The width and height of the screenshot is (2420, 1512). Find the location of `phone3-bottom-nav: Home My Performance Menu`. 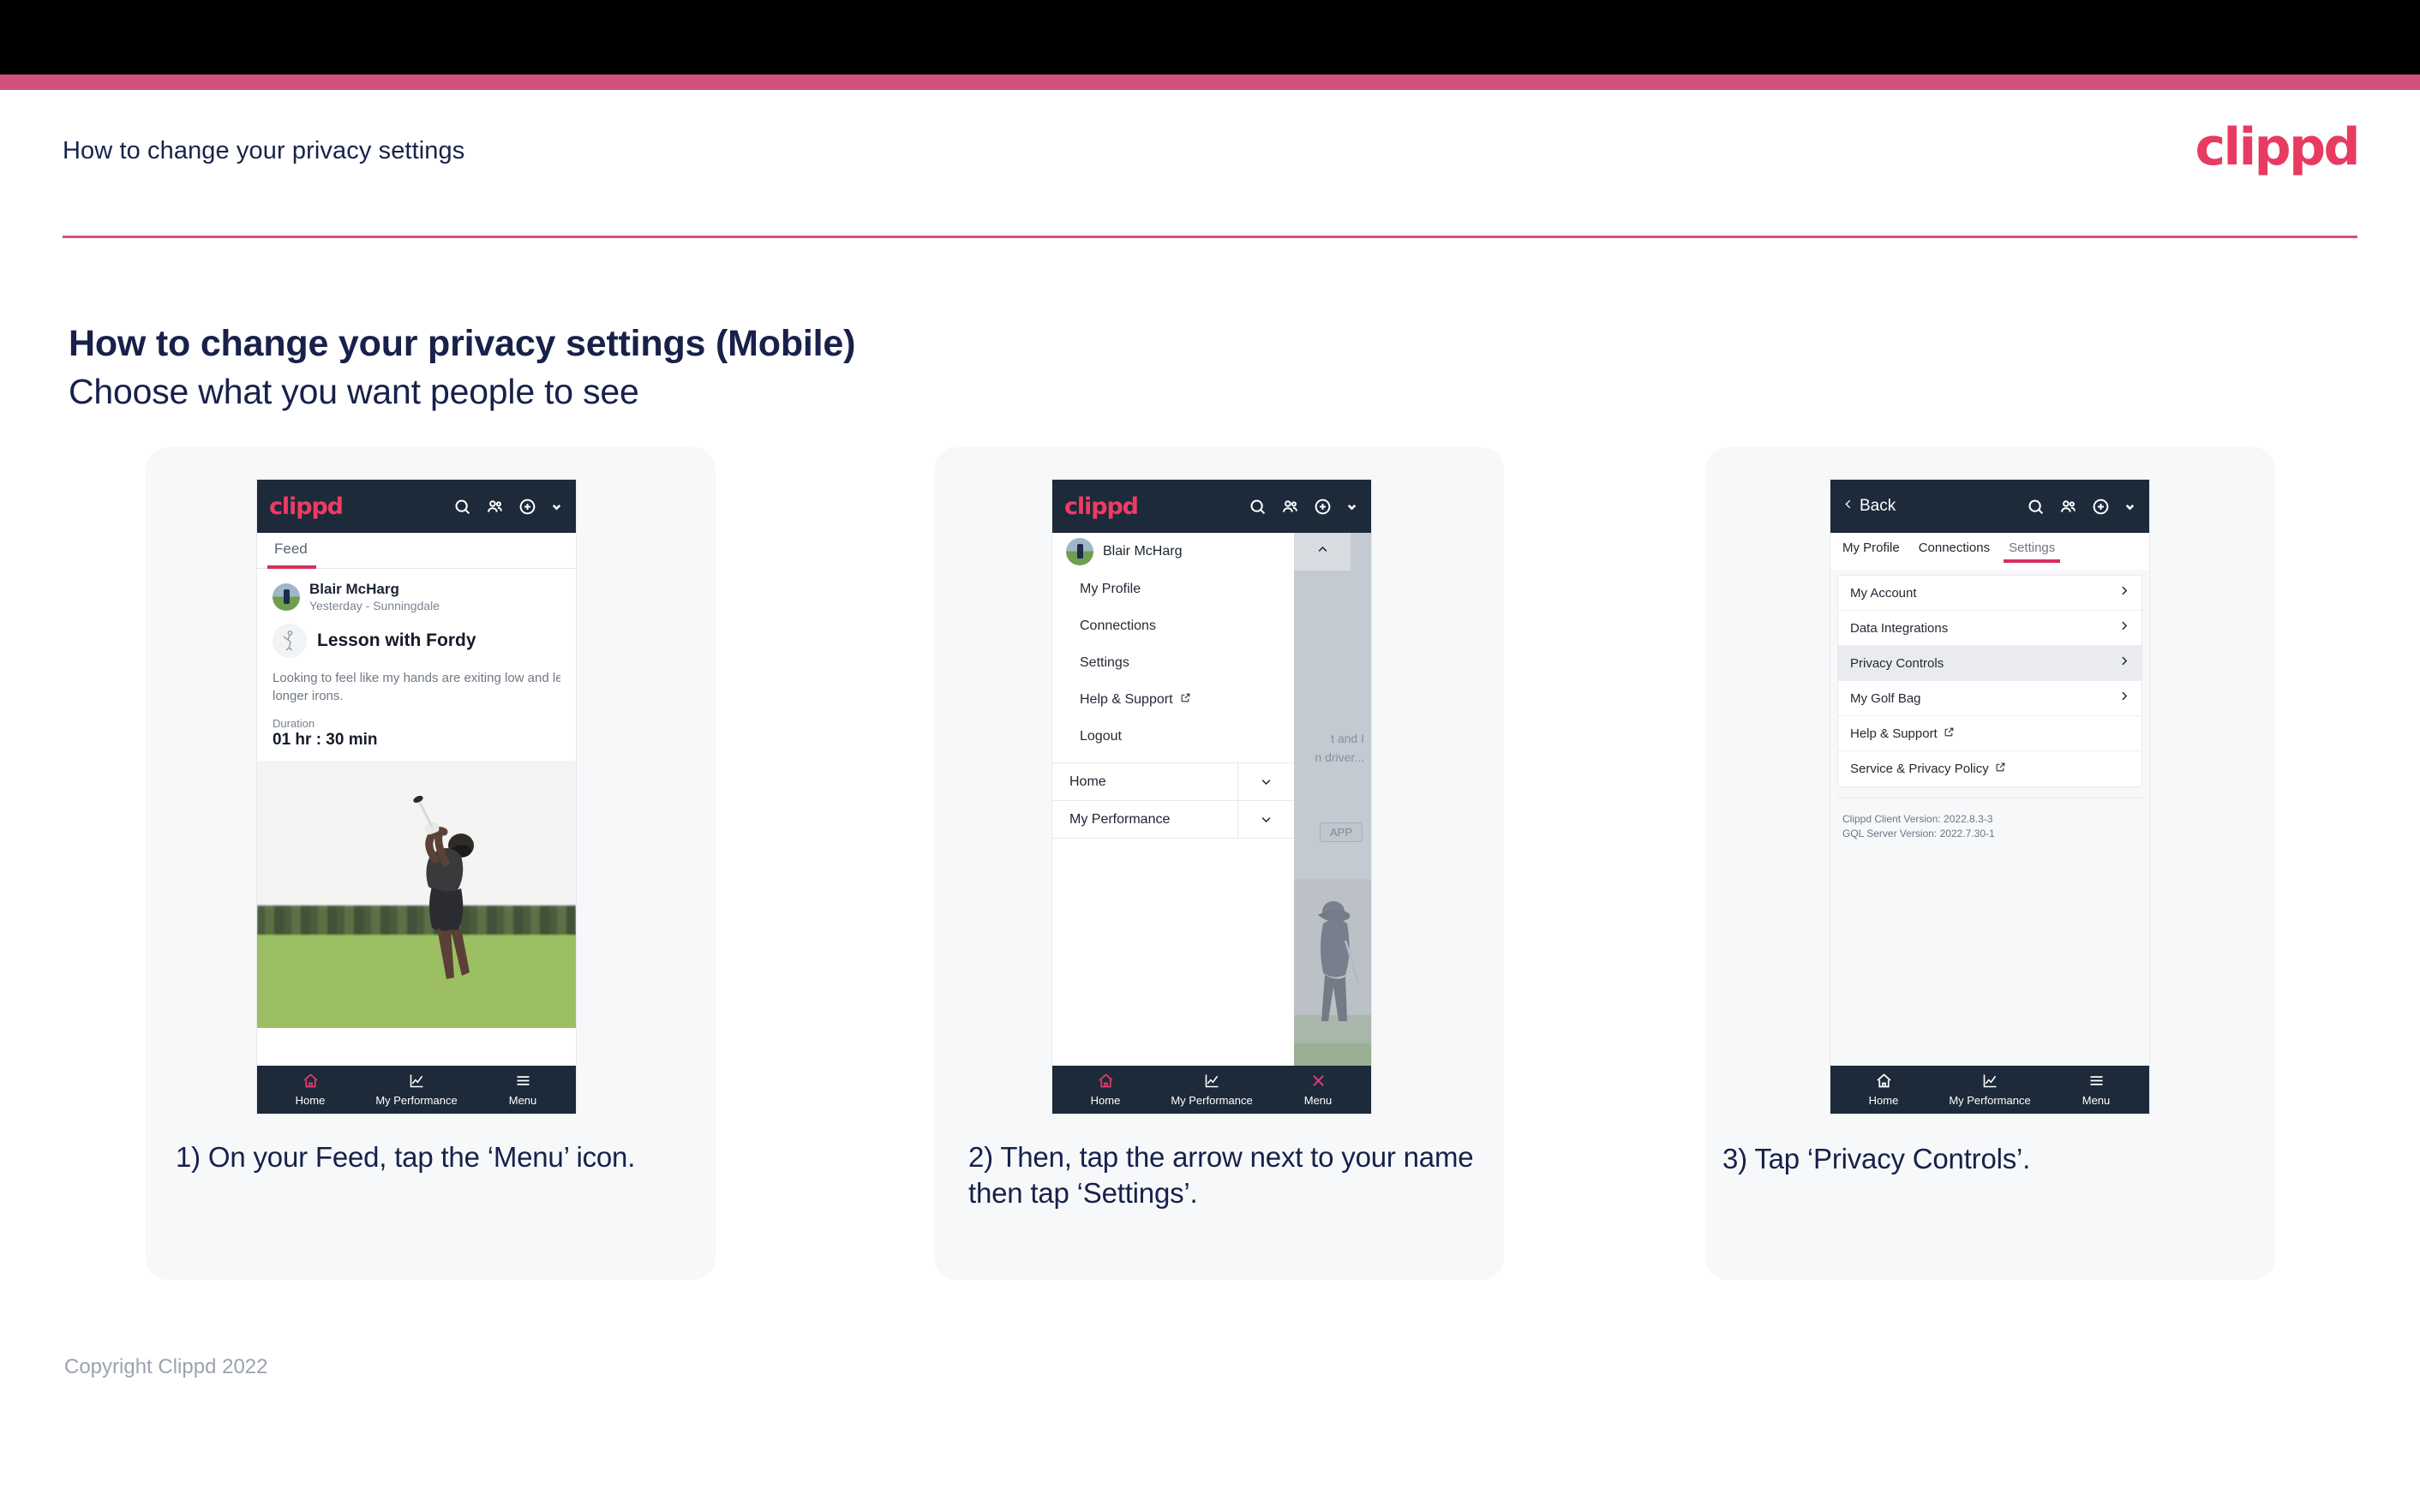

phone3-bottom-nav: Home My Performance Menu is located at coordinates (1989, 1090).